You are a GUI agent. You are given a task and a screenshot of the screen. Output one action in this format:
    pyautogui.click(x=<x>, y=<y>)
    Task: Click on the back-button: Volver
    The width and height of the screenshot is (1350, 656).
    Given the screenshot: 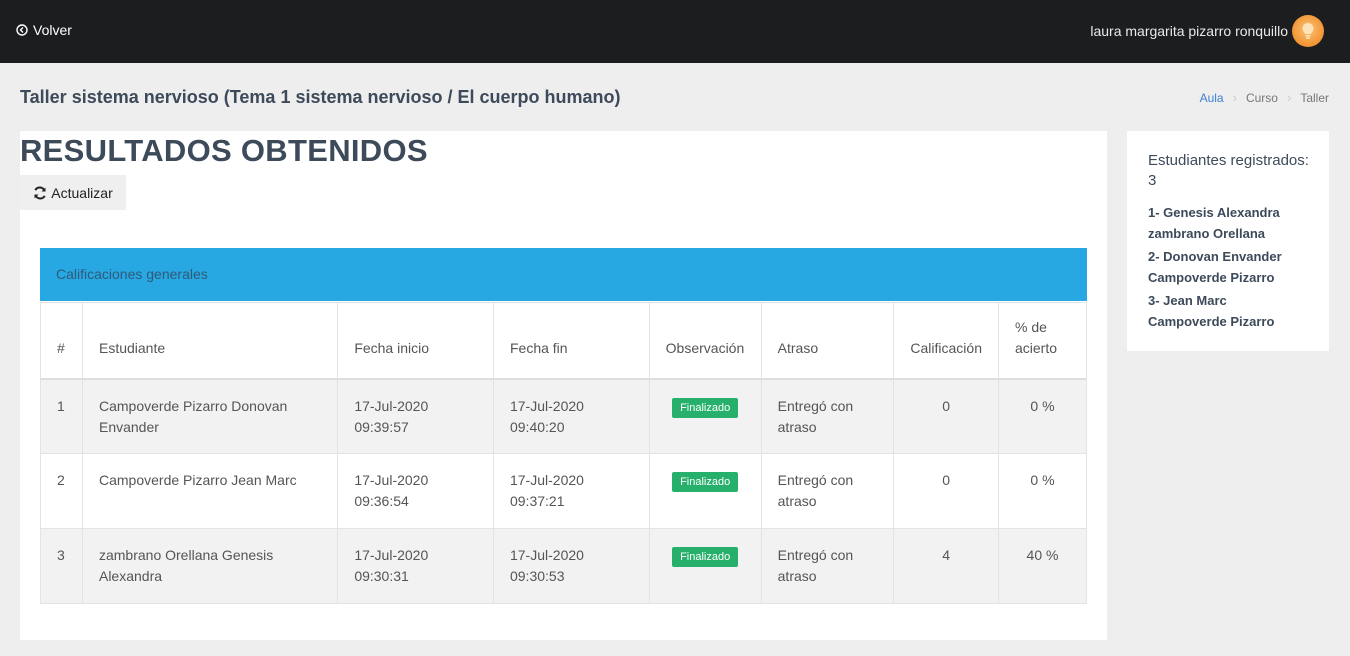 What is the action you would take?
    pyautogui.click(x=44, y=30)
    